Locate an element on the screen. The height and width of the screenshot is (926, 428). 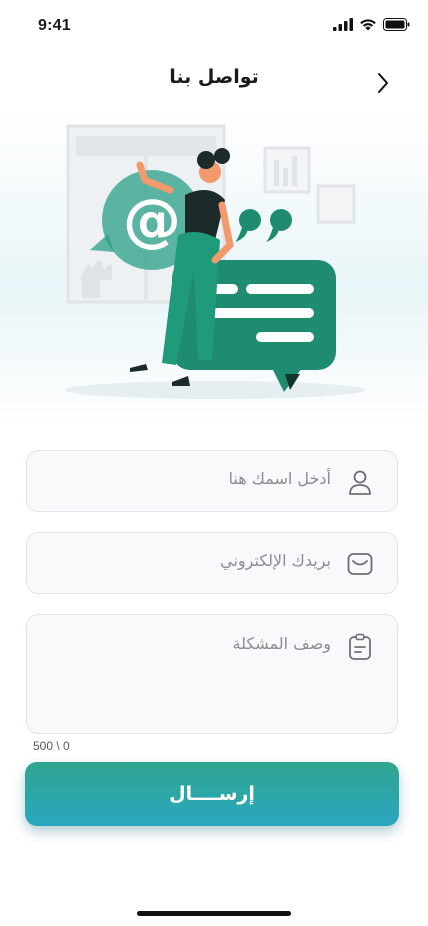
submit-label: إرســــال is located at coordinates (212, 794).